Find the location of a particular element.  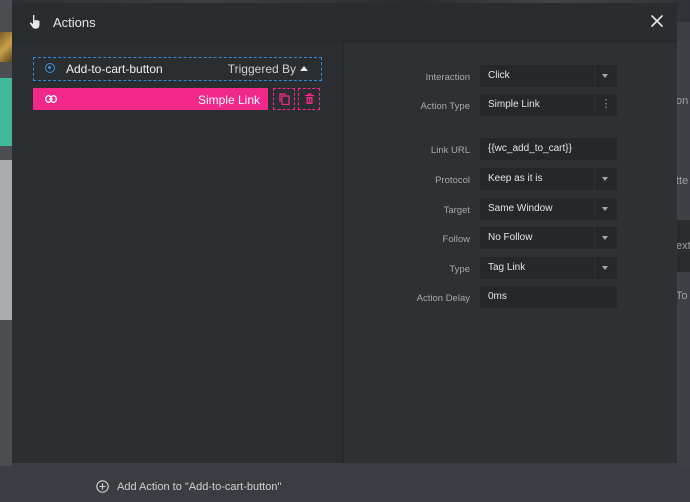

action-delay-label: Action Delay is located at coordinates (443, 298).